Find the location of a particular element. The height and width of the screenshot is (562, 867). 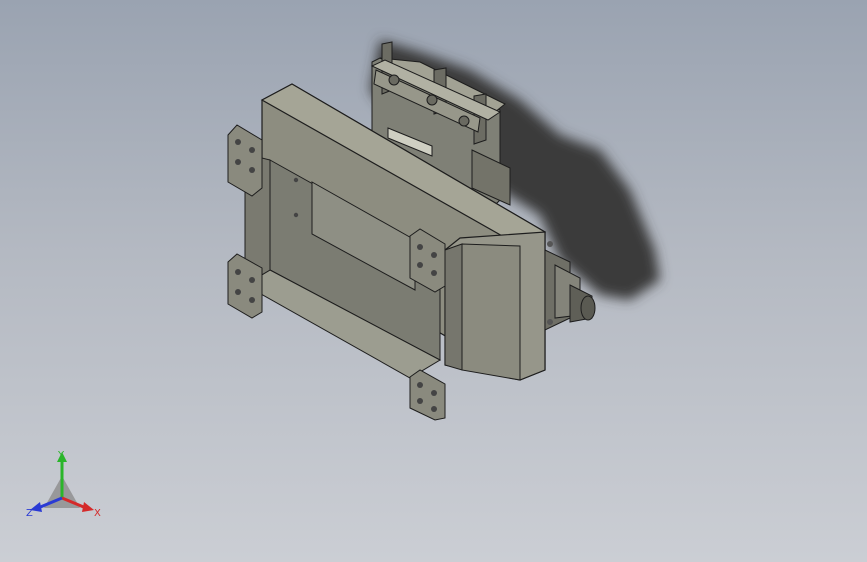

triad-z-label: Z is located at coordinates (29, 513).